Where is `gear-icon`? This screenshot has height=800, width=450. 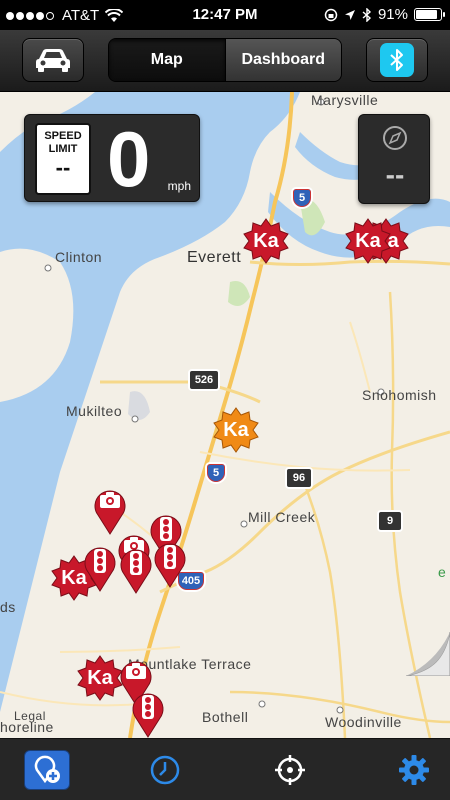
gear-icon is located at coordinates (414, 770).